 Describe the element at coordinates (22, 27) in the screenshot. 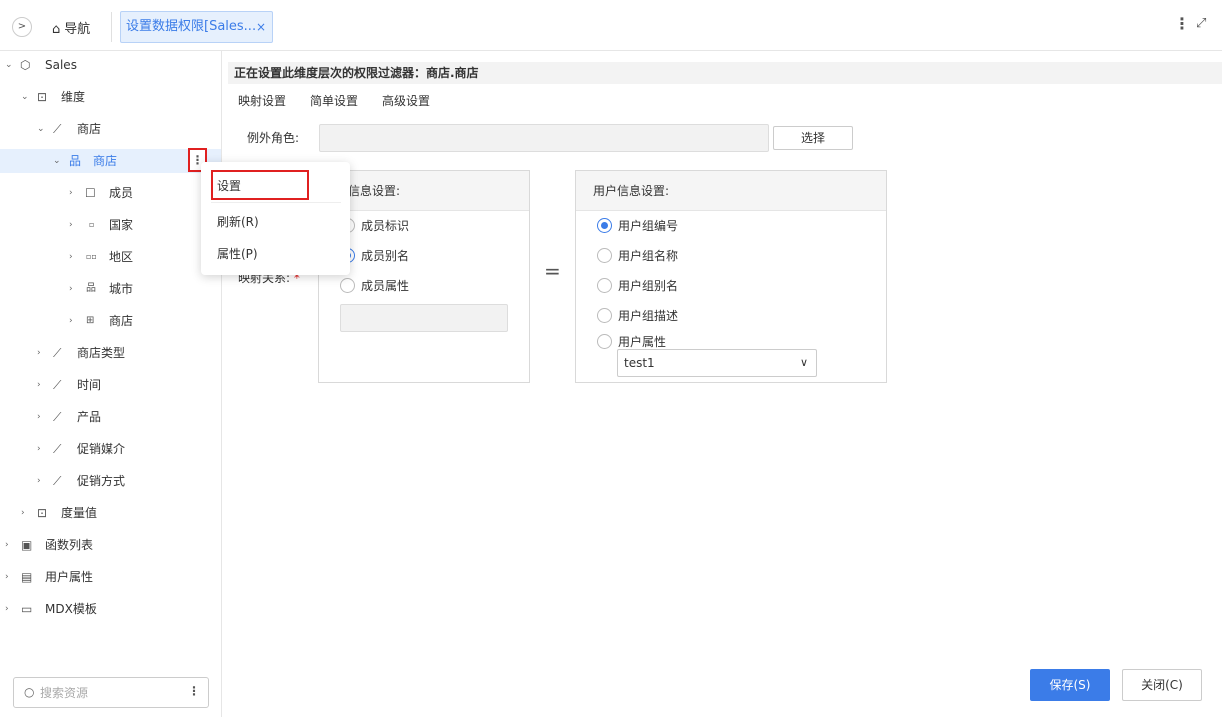

I see `expand-sidebar-button: >` at that location.